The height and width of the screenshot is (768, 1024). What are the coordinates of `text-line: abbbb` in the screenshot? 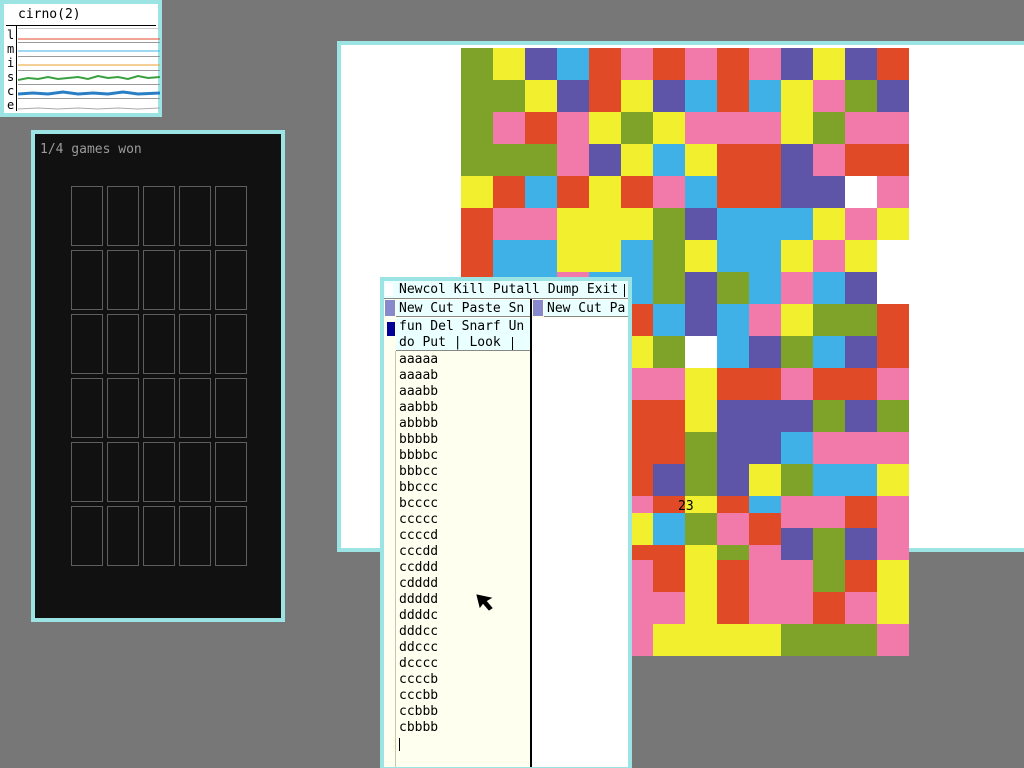 It's located at (418, 424).